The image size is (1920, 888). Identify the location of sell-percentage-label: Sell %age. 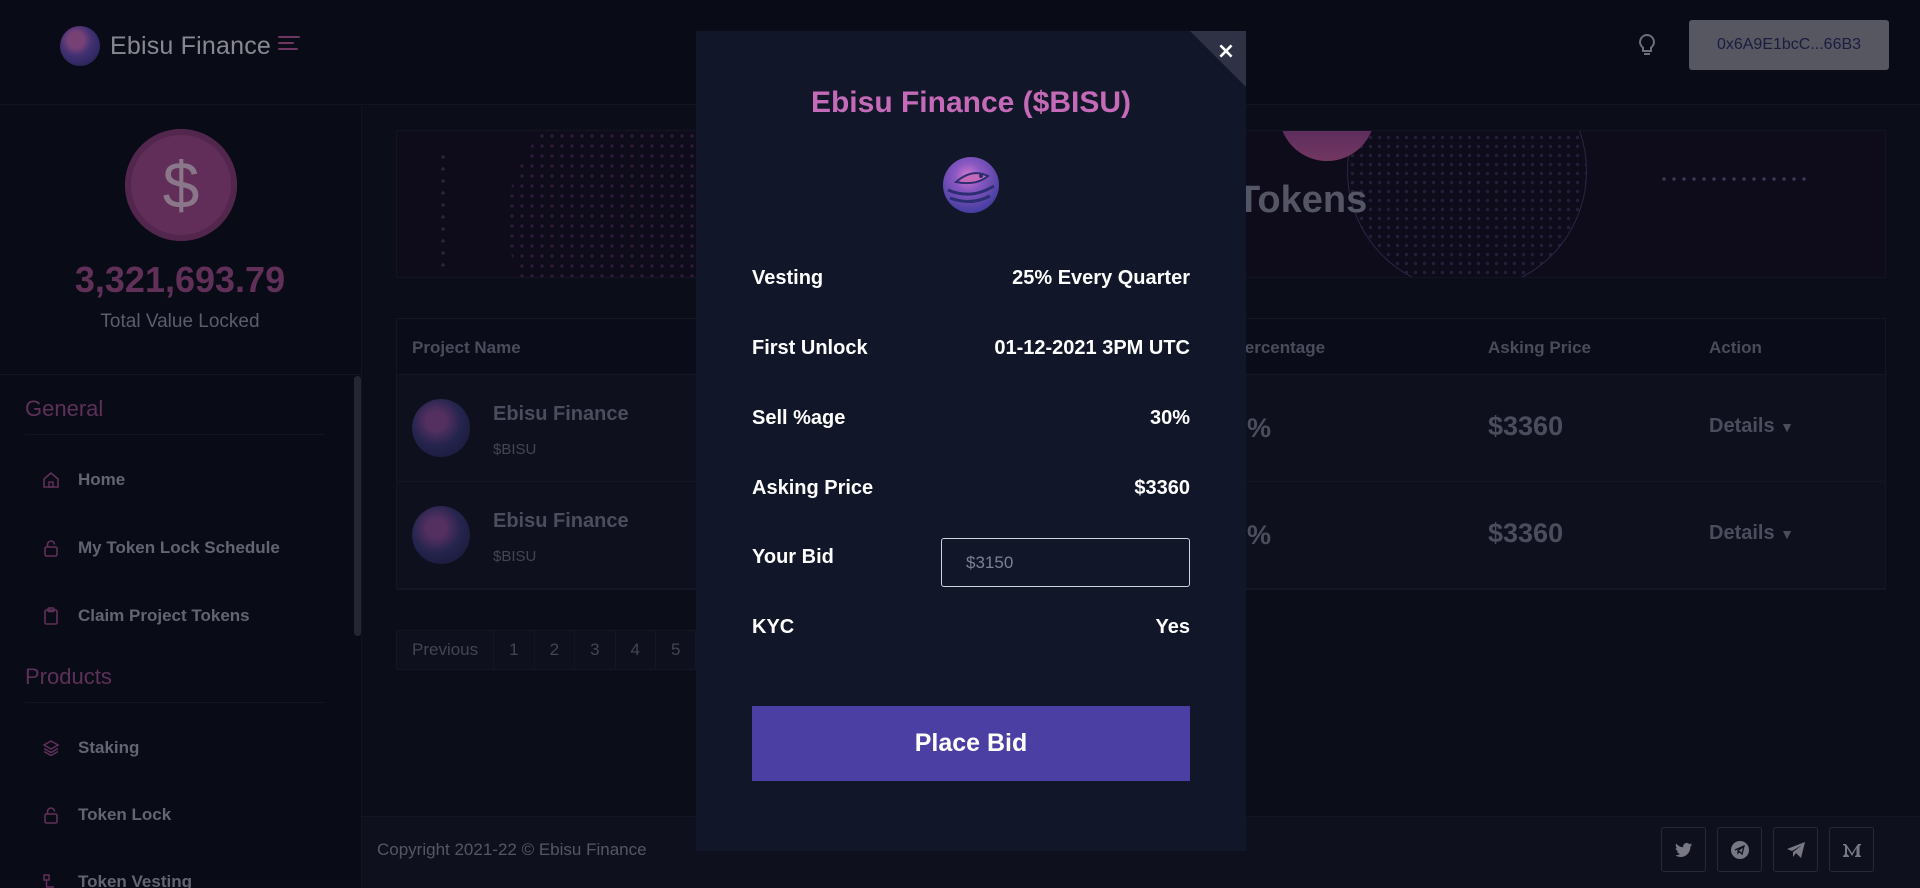
(799, 418).